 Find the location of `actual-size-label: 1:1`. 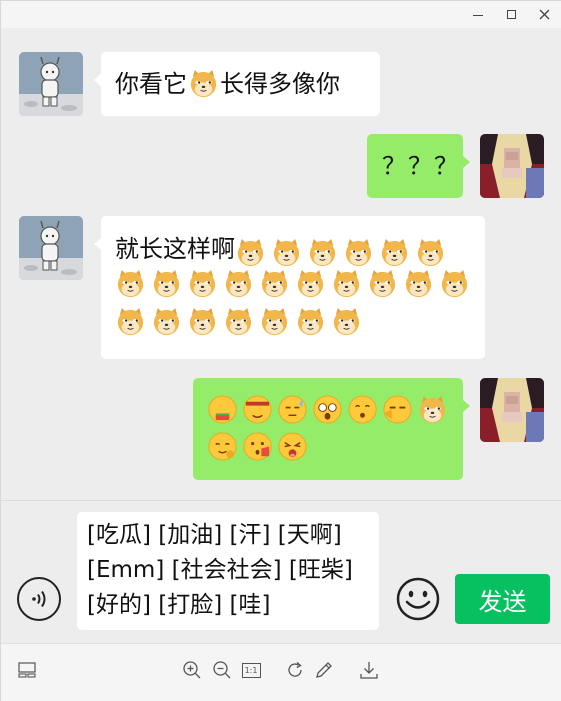

actual-size-label: 1:1 is located at coordinates (251, 670).